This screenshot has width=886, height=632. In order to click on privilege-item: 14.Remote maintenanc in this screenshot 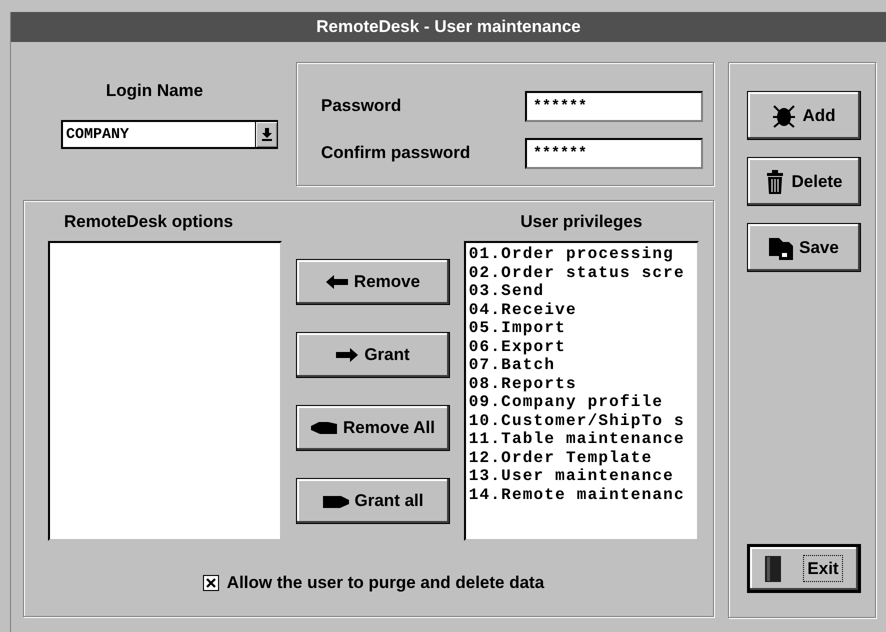, I will do `click(582, 495)`.